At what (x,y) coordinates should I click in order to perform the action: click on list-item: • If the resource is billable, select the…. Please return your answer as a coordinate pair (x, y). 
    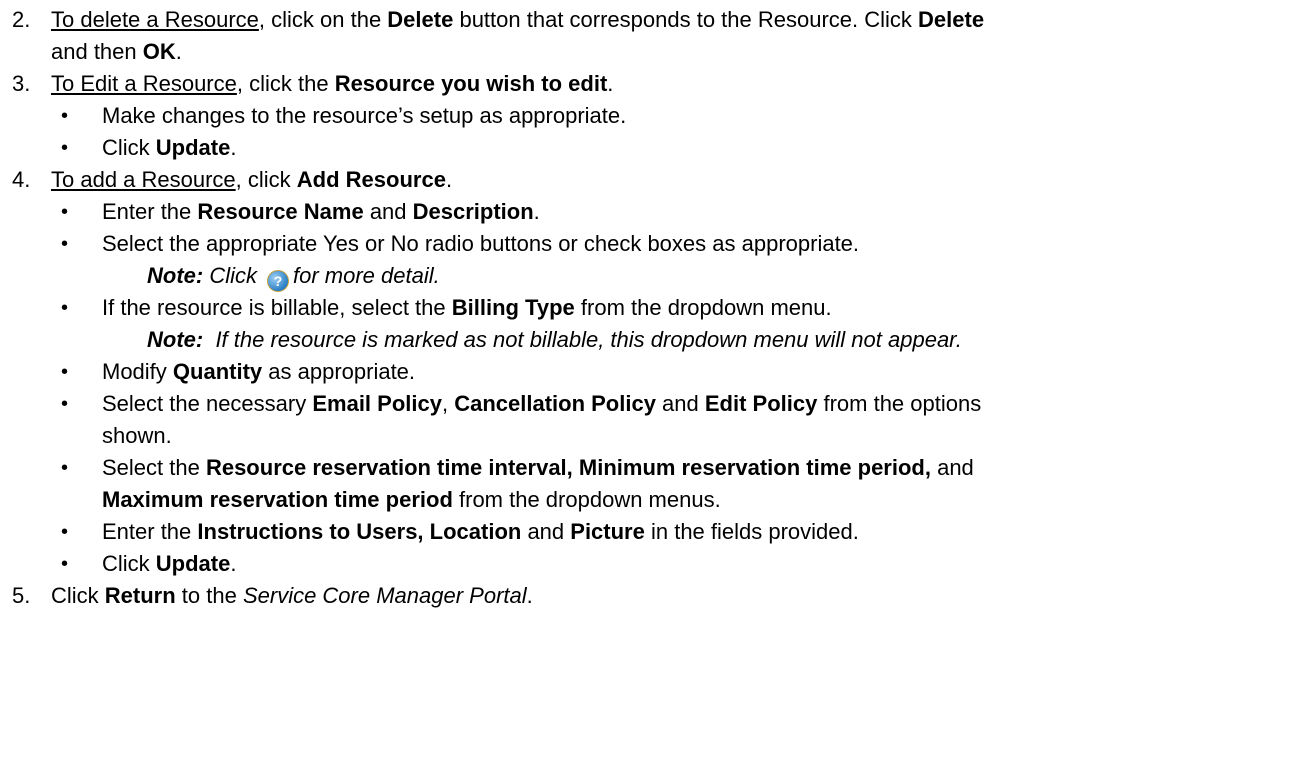
    Looking at the image, I should click on (655, 308).